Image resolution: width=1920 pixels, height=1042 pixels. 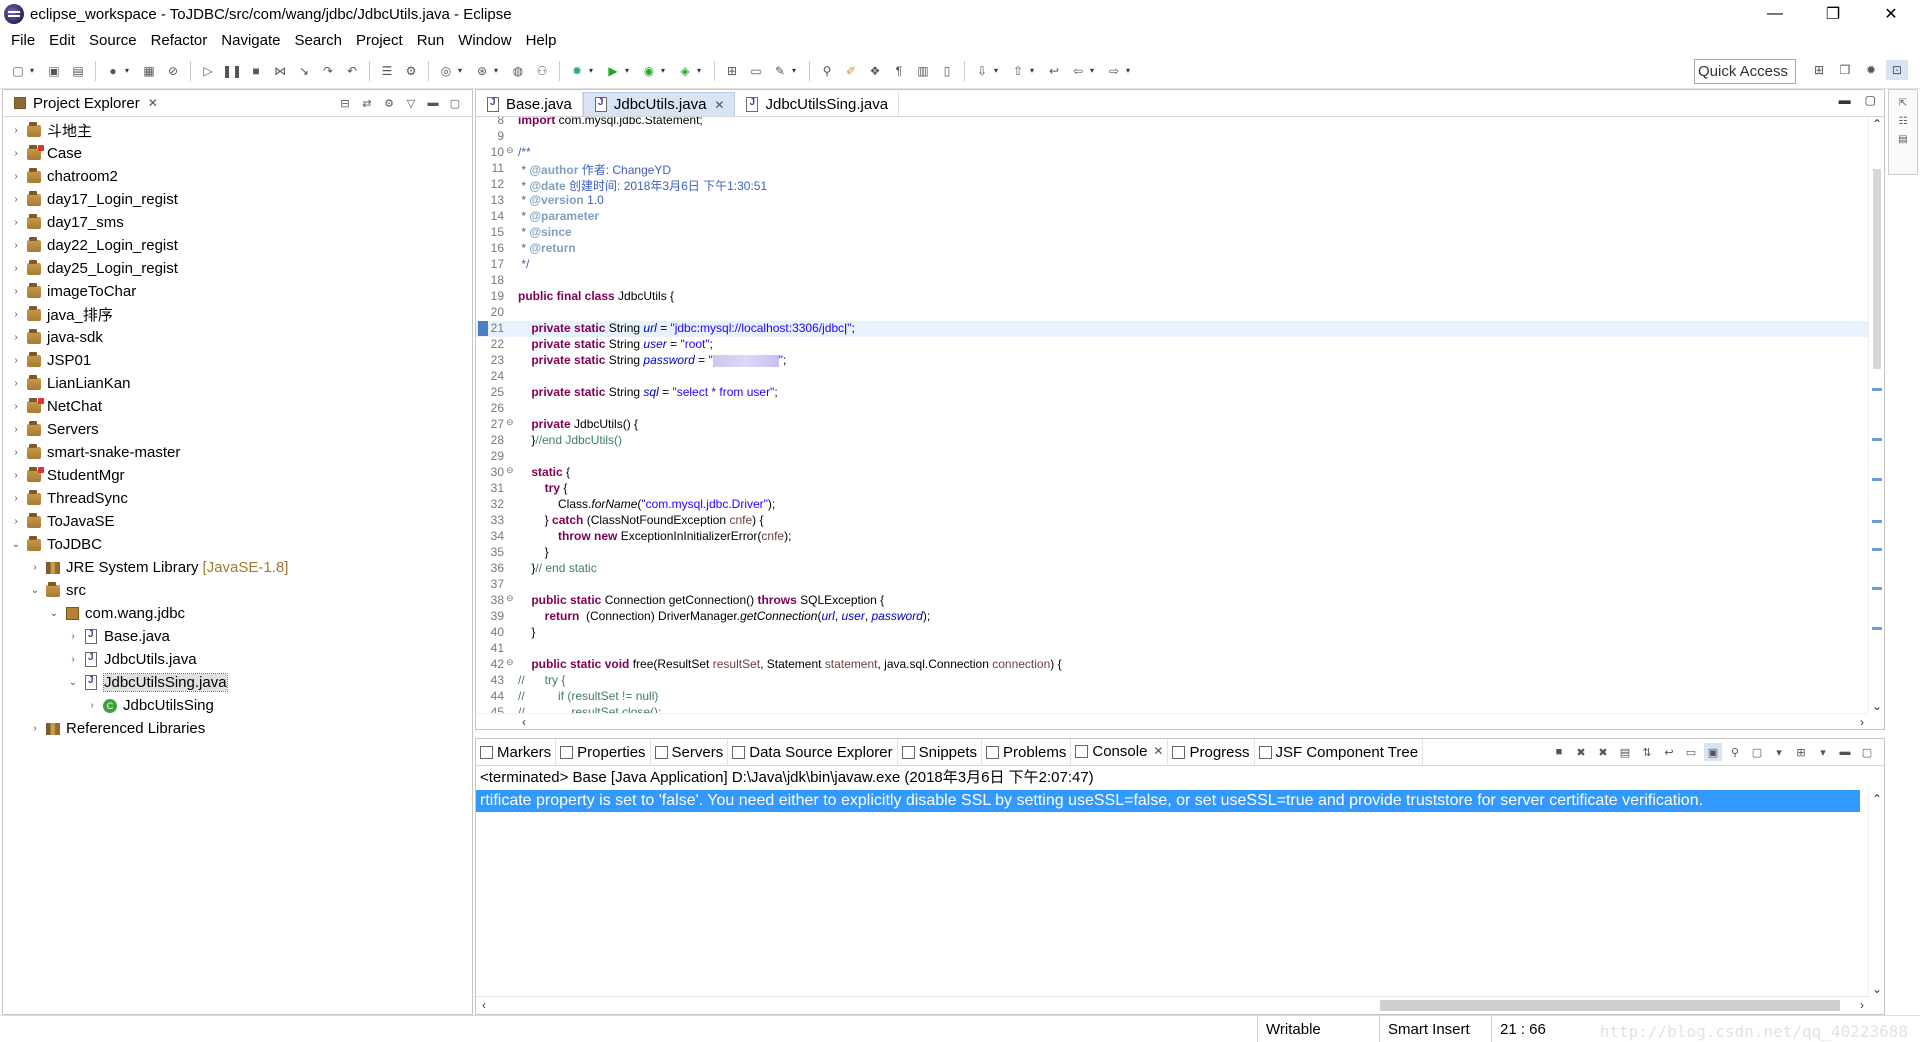 I want to click on tree-item: › day17_Login_regist, so click(x=237, y=199).